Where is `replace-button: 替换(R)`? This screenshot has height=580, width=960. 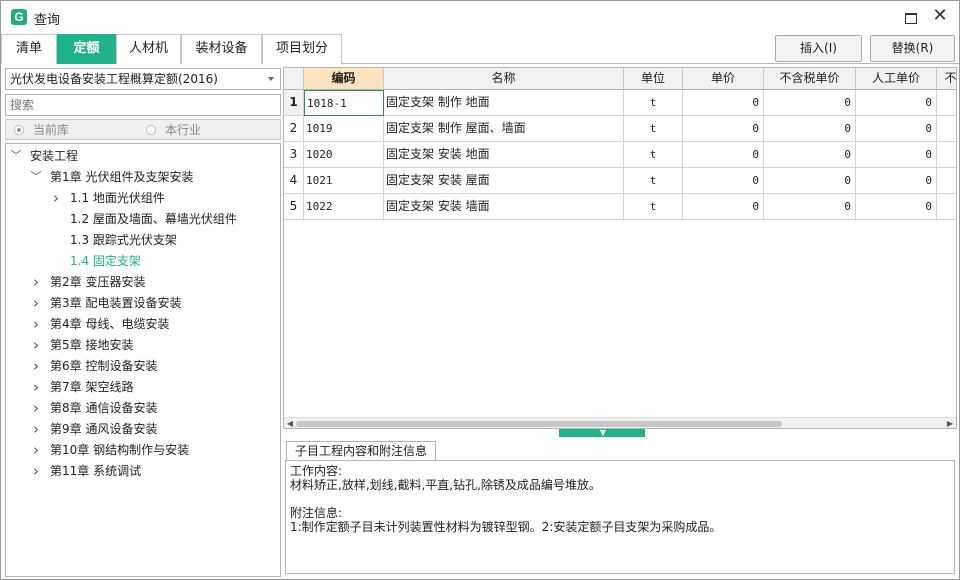 replace-button: 替换(R) is located at coordinates (912, 48).